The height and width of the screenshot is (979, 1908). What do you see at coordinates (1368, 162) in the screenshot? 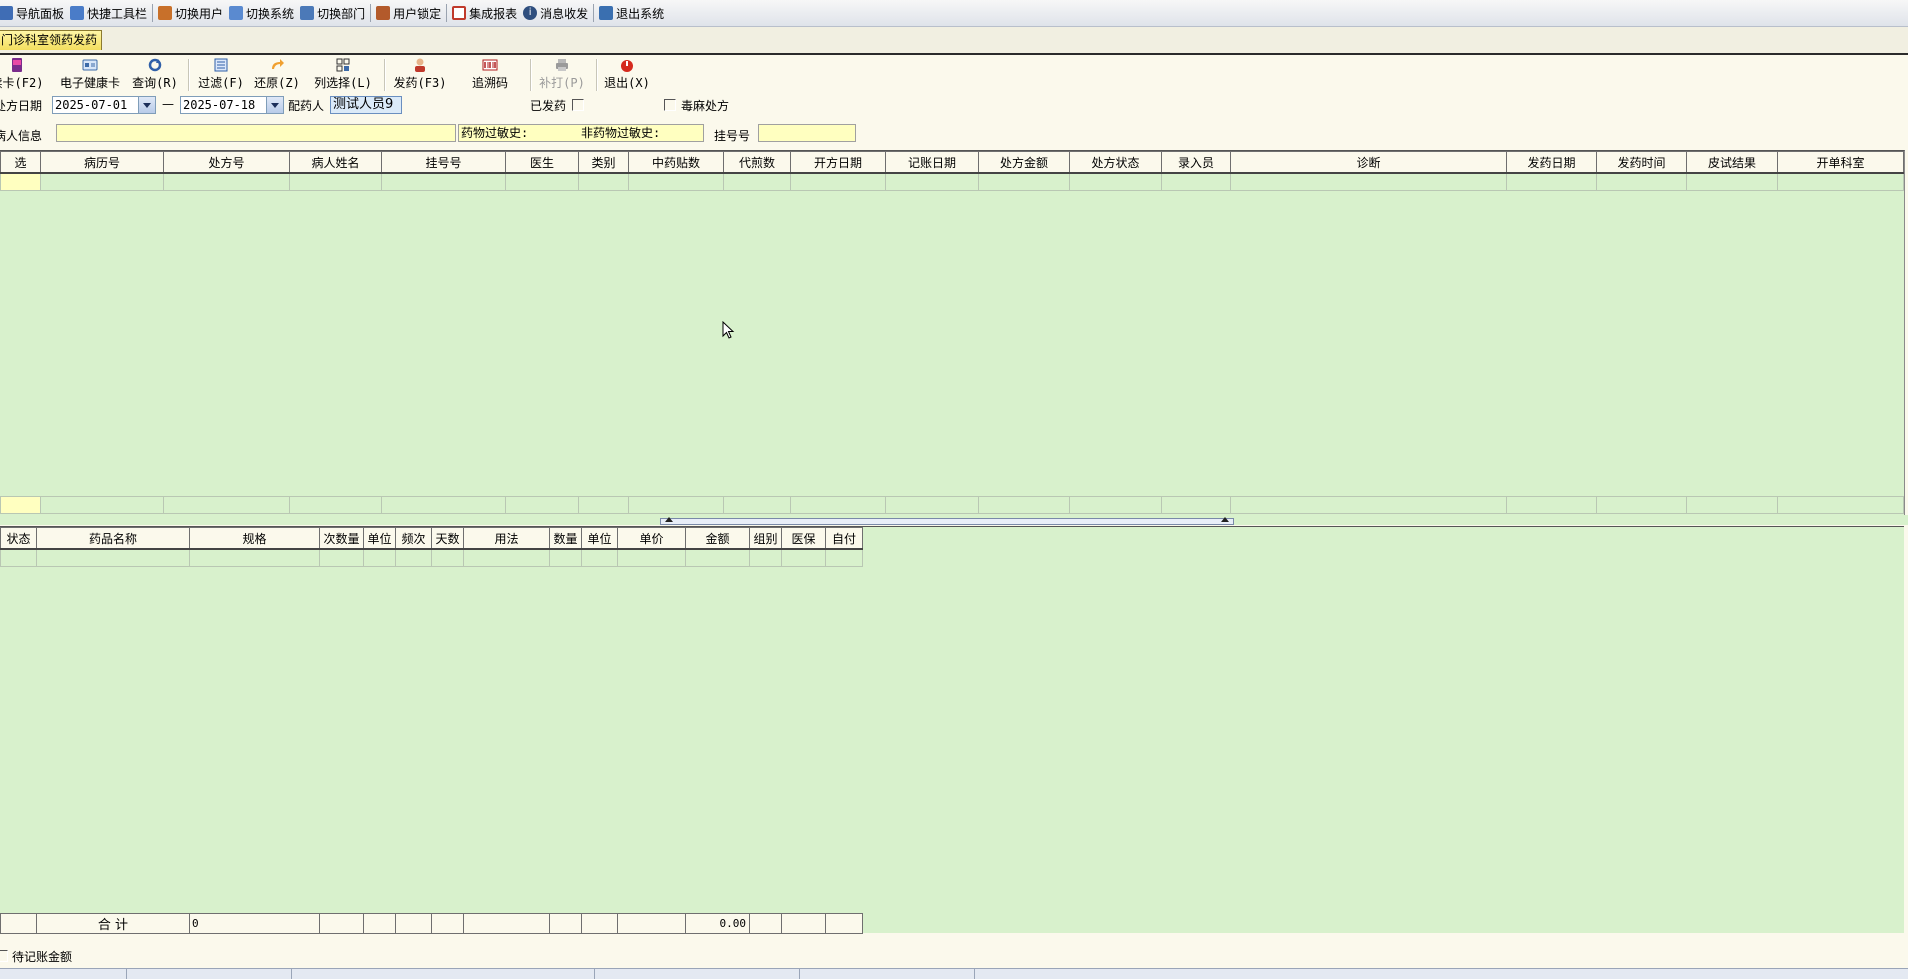
I see `main-header: 诊断` at bounding box center [1368, 162].